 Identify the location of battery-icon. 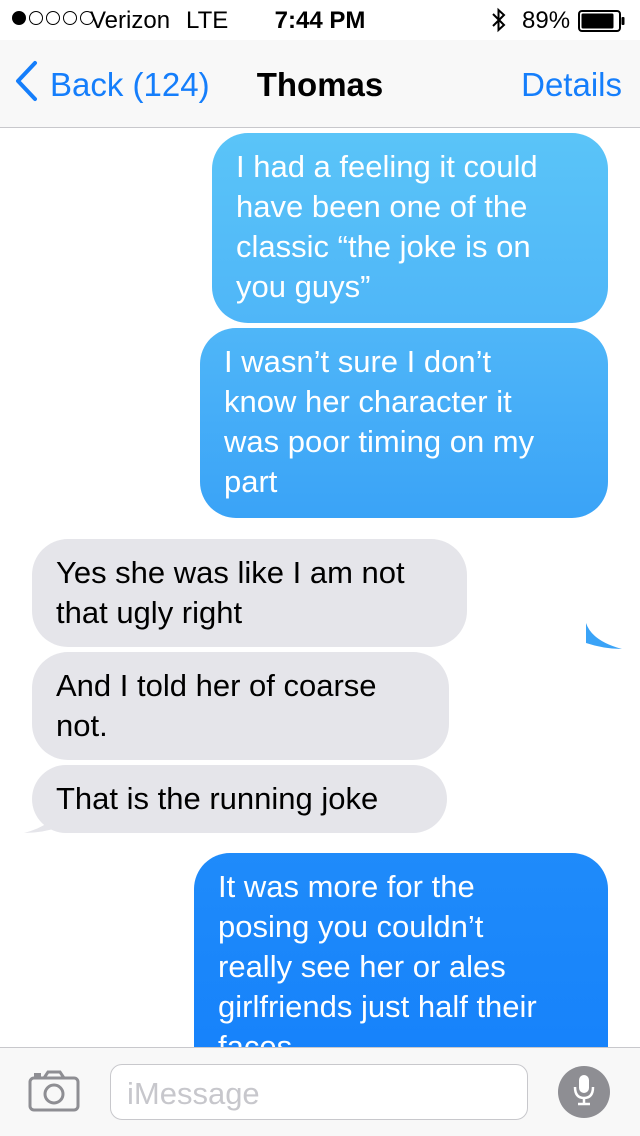
(602, 24).